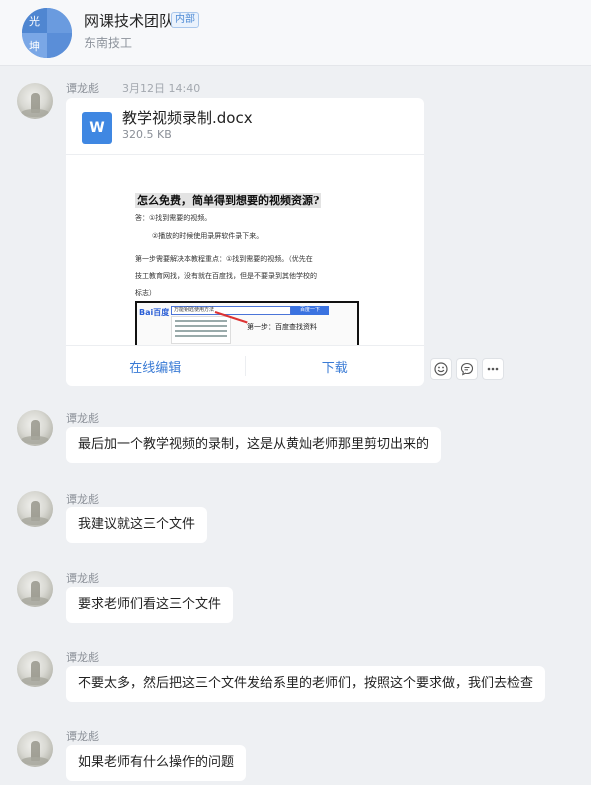  What do you see at coordinates (187, 117) in the screenshot?
I see `file-name: 教学视频录制.docx` at bounding box center [187, 117].